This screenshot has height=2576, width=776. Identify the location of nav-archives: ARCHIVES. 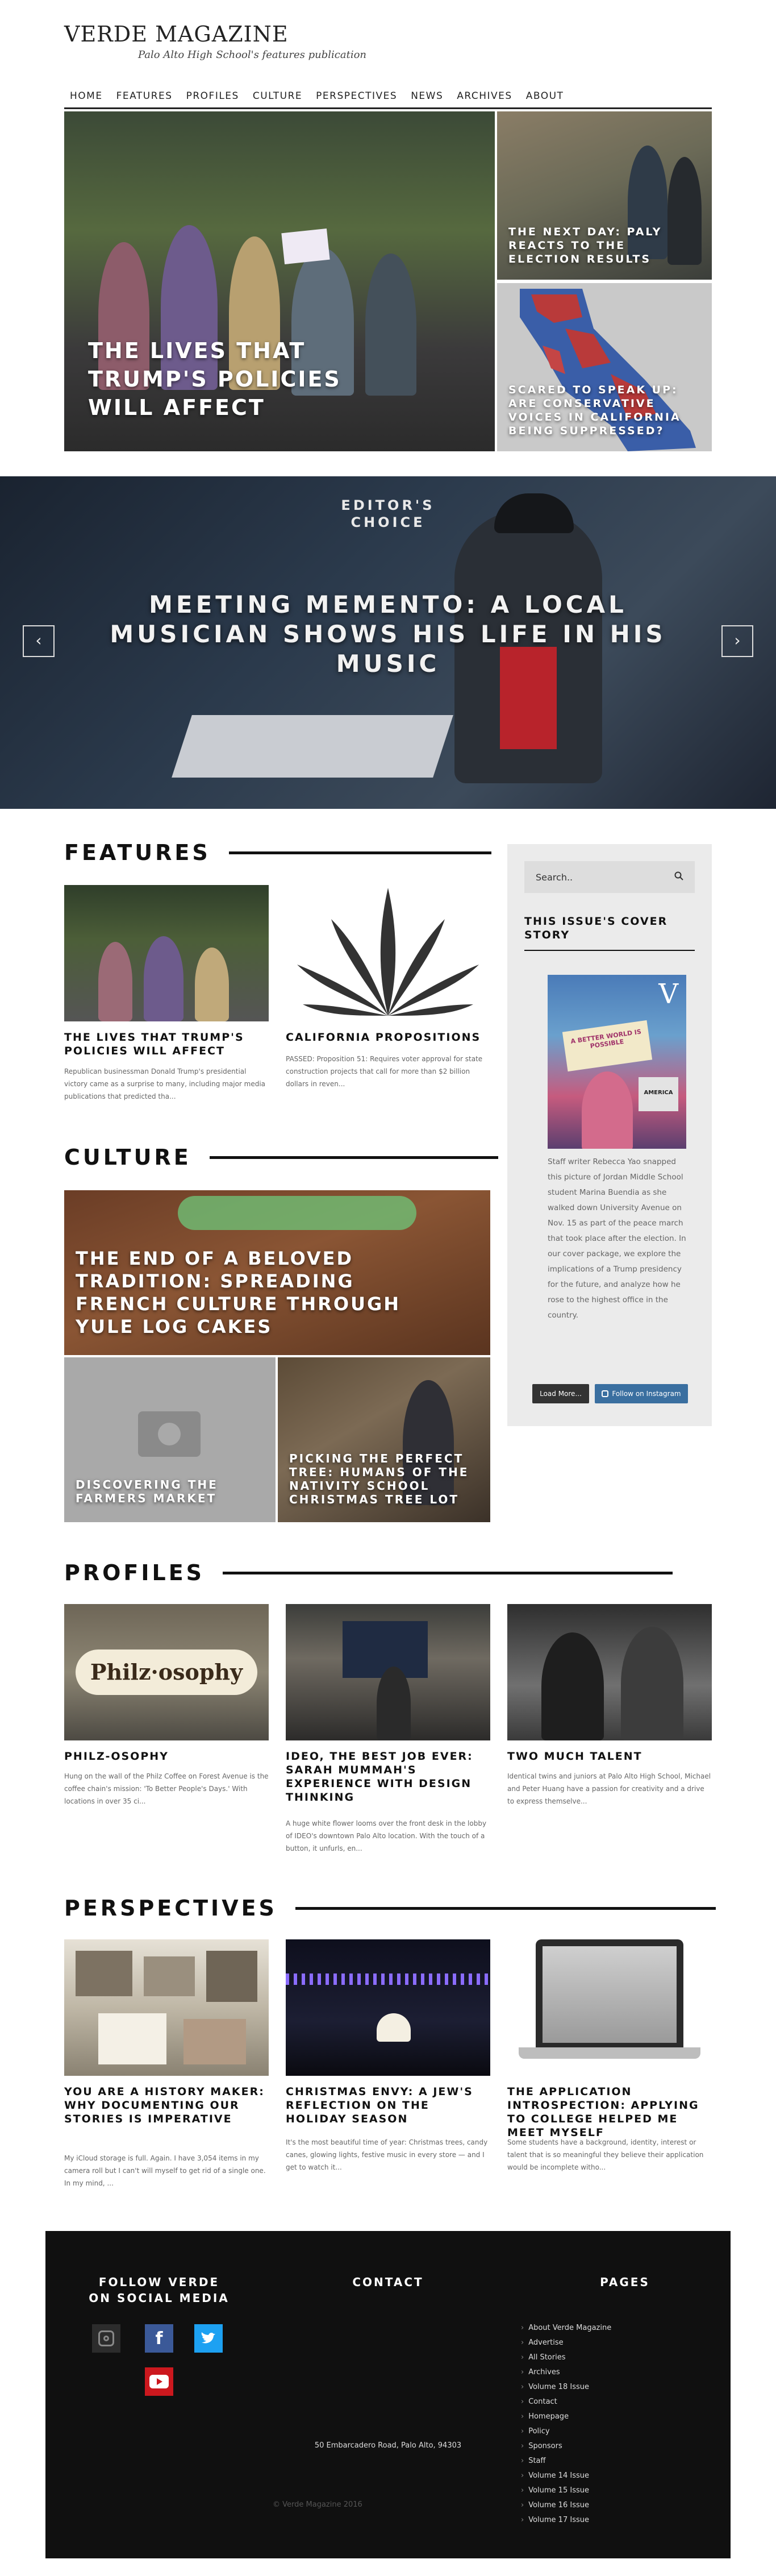
(484, 96).